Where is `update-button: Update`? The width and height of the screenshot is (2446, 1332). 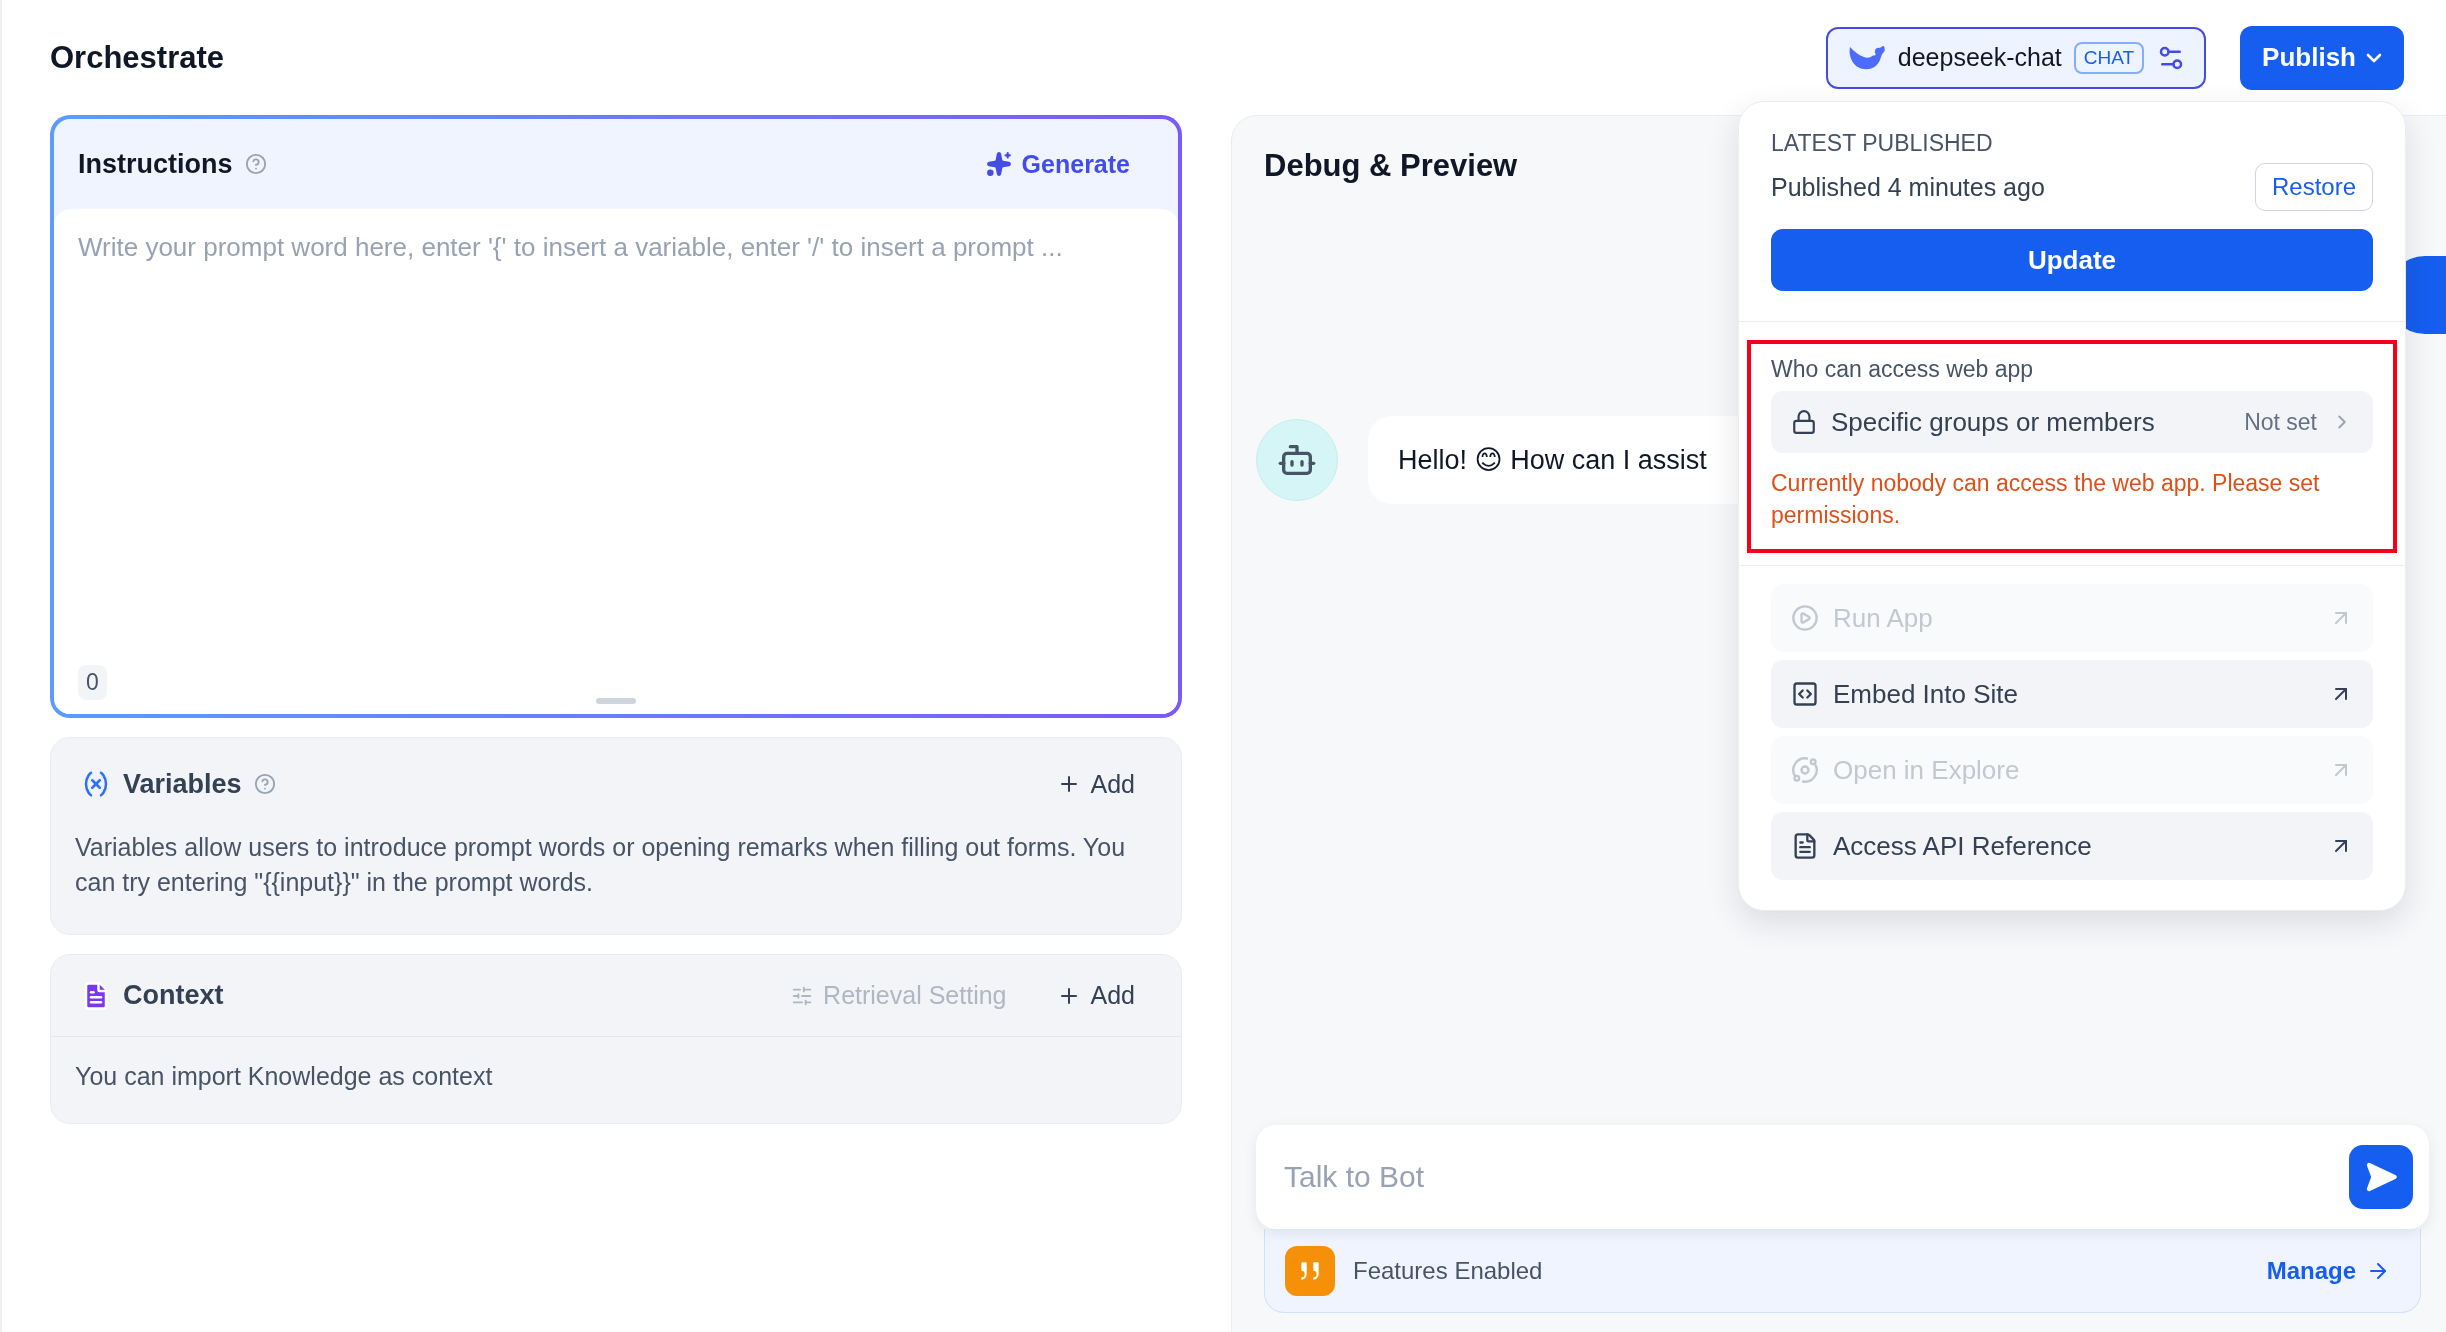 update-button: Update is located at coordinates (2072, 260).